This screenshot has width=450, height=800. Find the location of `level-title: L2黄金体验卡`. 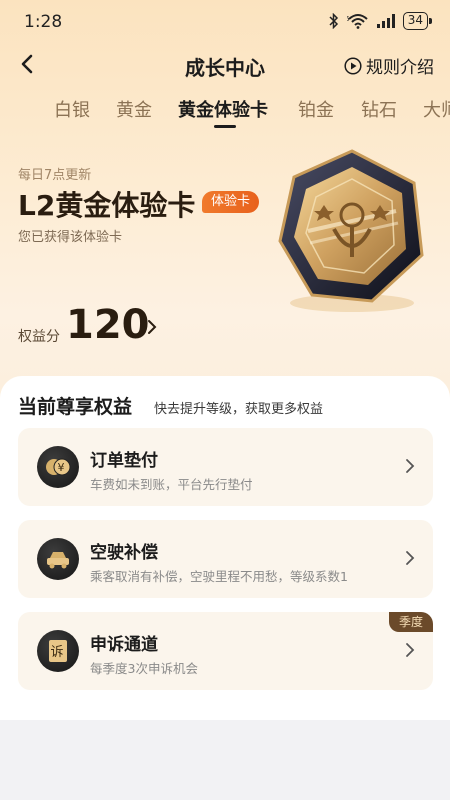

level-title: L2黄金体验卡 is located at coordinates (107, 205).